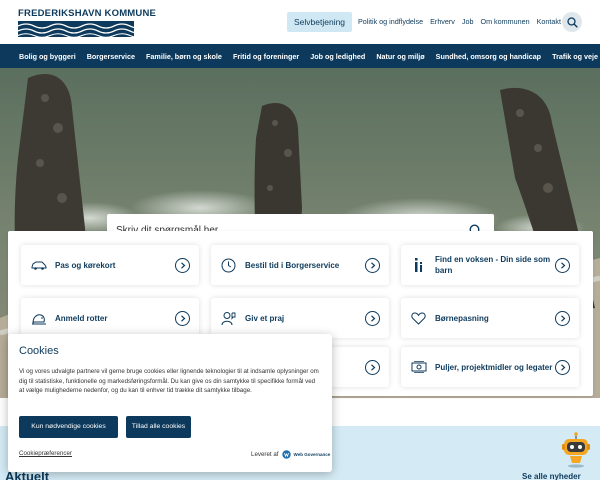  I want to click on nav-job: Job og ledighed, so click(337, 56).